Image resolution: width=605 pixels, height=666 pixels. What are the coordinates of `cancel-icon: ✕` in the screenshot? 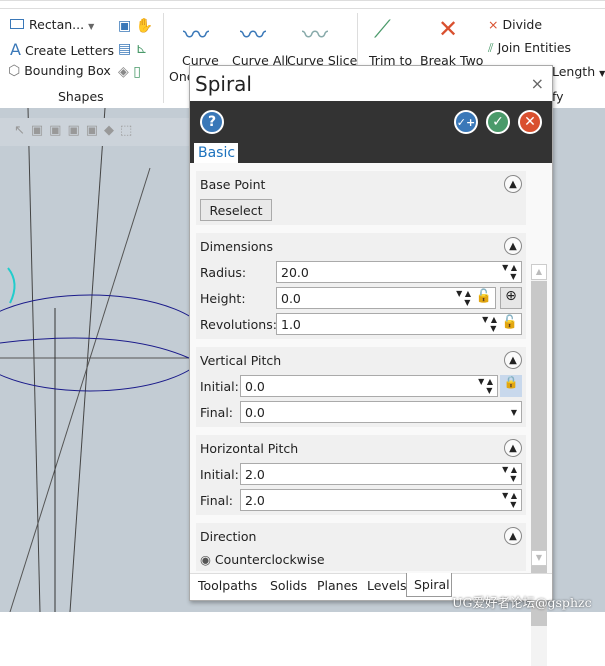 It's located at (530, 122).